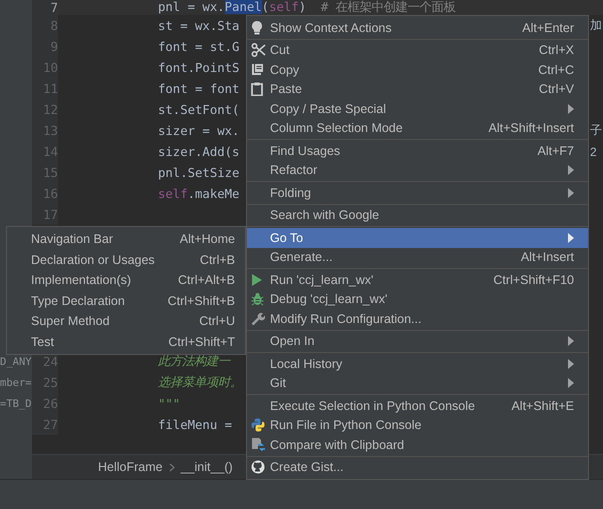 The image size is (603, 509). What do you see at coordinates (417, 341) in the screenshot?
I see `menu-item: Open In` at bounding box center [417, 341].